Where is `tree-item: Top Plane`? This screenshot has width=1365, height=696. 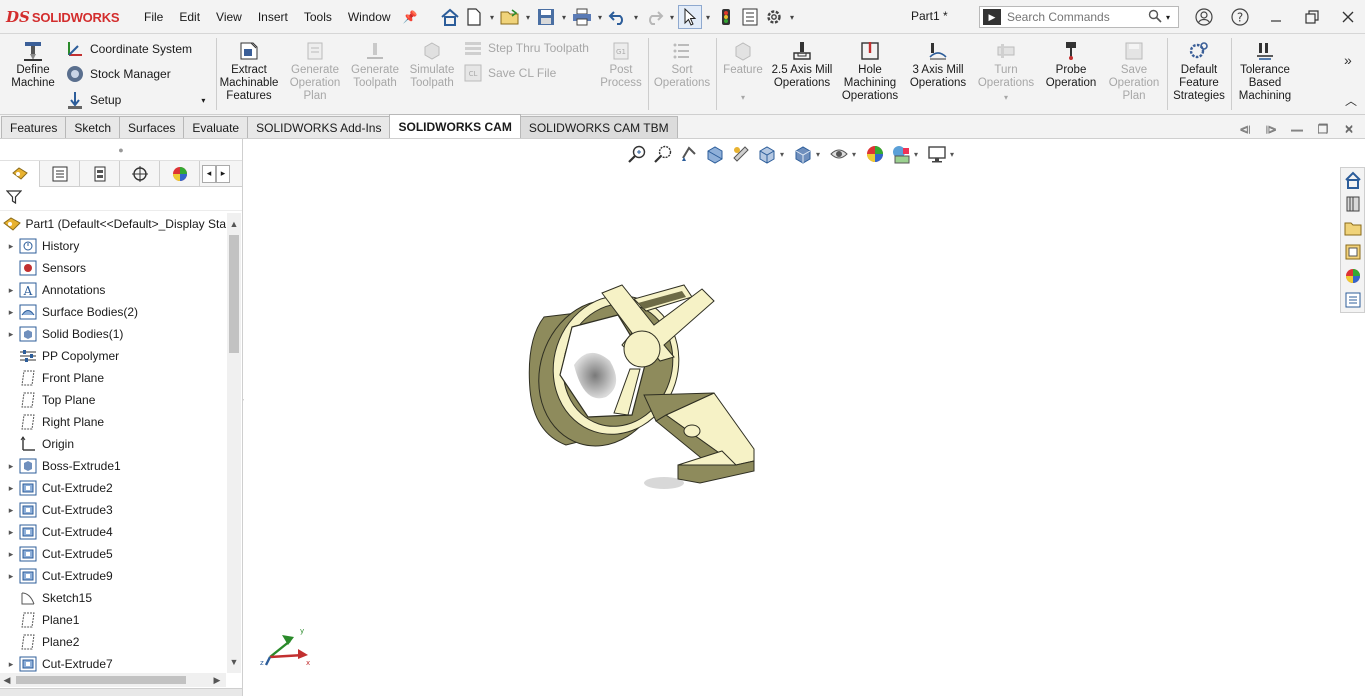
tree-item: Top Plane is located at coordinates (113, 400).